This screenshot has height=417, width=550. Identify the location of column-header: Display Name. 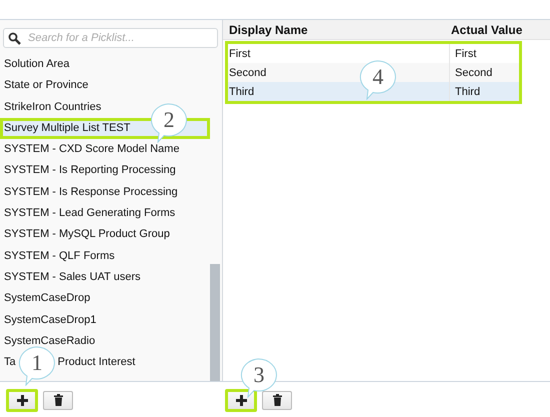
(334, 29).